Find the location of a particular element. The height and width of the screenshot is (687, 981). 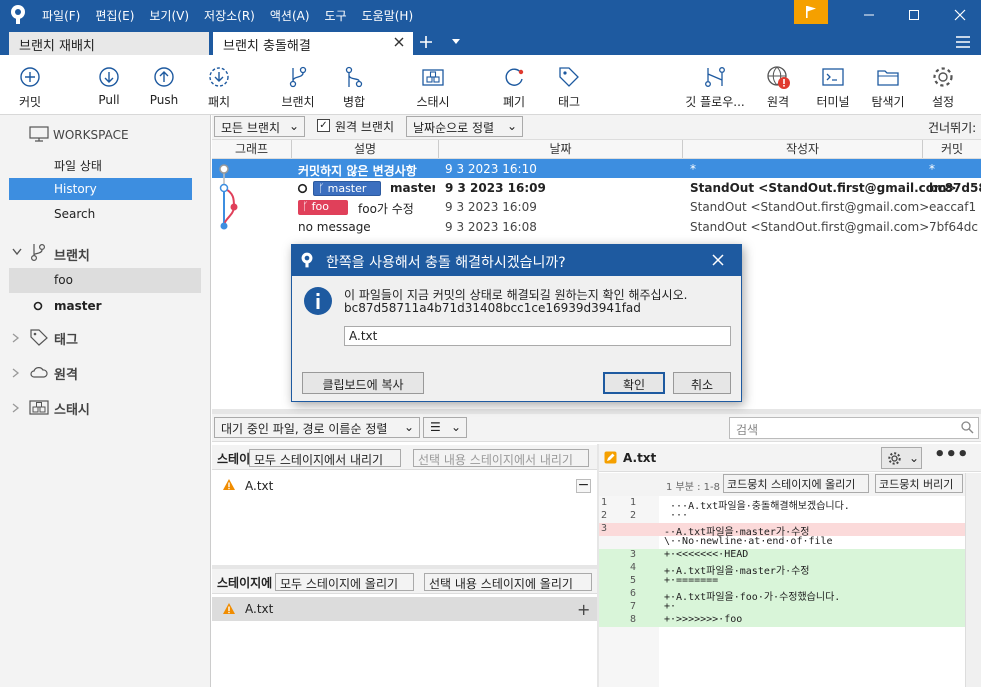

patch-button: 패치 is located at coordinates (219, 88).